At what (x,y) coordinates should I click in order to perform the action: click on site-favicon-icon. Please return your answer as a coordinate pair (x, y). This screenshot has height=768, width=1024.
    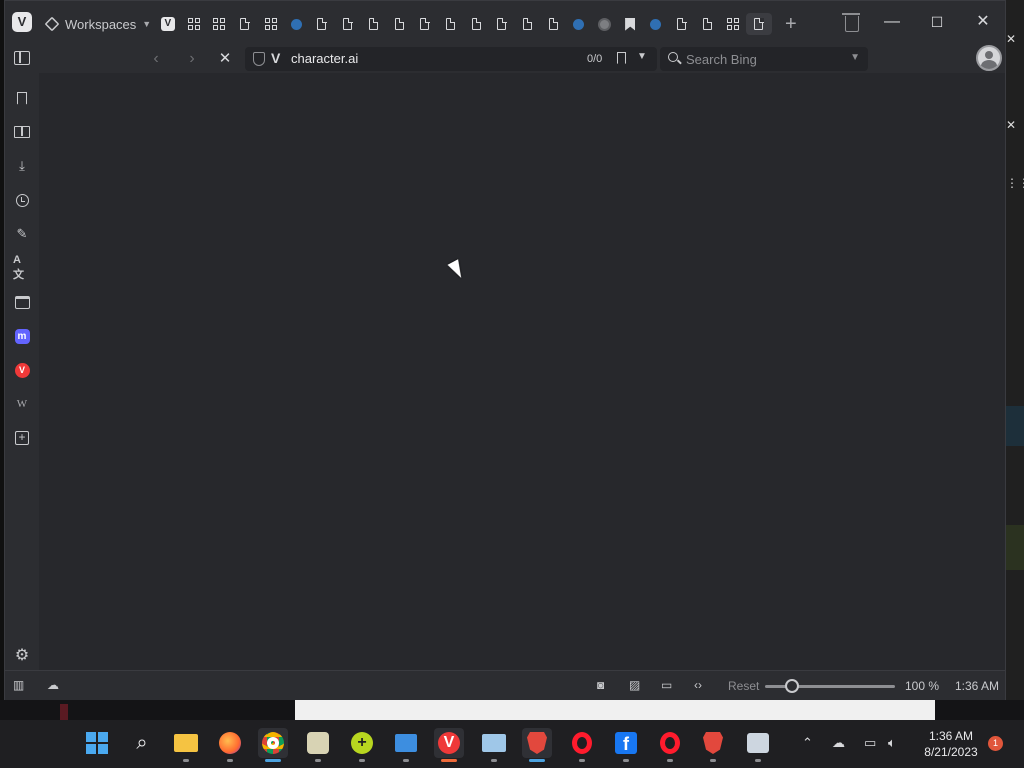
    Looking at the image, I should click on (656, 24).